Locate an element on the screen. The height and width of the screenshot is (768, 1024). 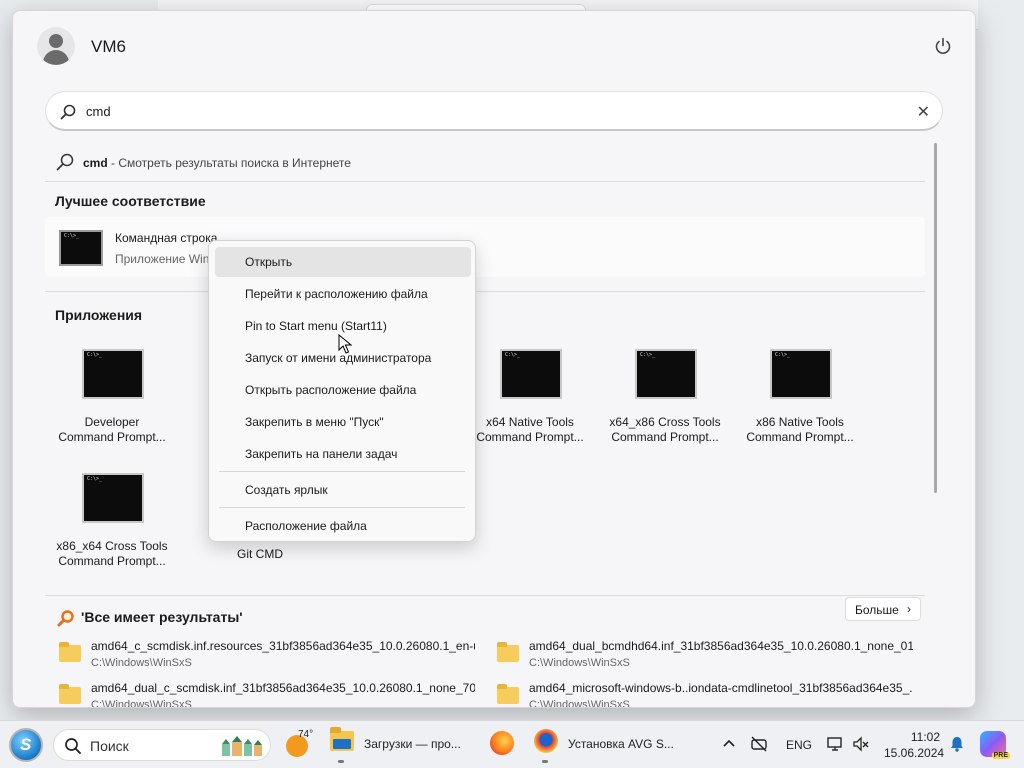
menu-separator is located at coordinates (342, 507).